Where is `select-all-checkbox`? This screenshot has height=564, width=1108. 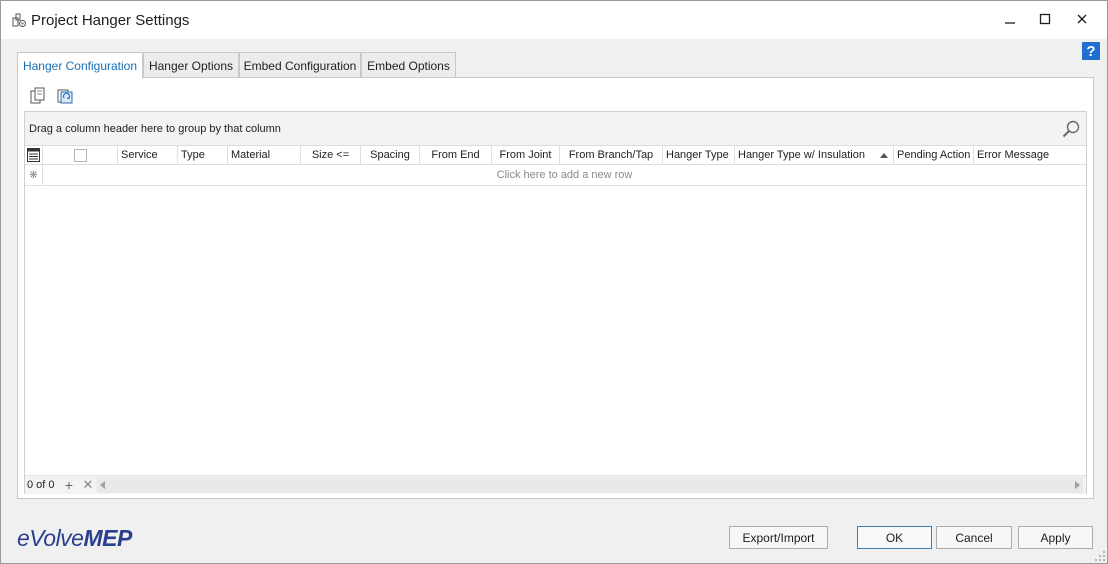
select-all-checkbox is located at coordinates (80, 155).